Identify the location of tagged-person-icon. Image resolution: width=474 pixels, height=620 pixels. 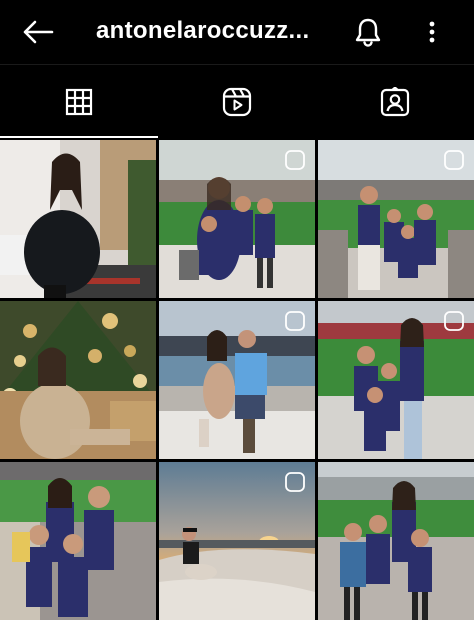
(395, 102).